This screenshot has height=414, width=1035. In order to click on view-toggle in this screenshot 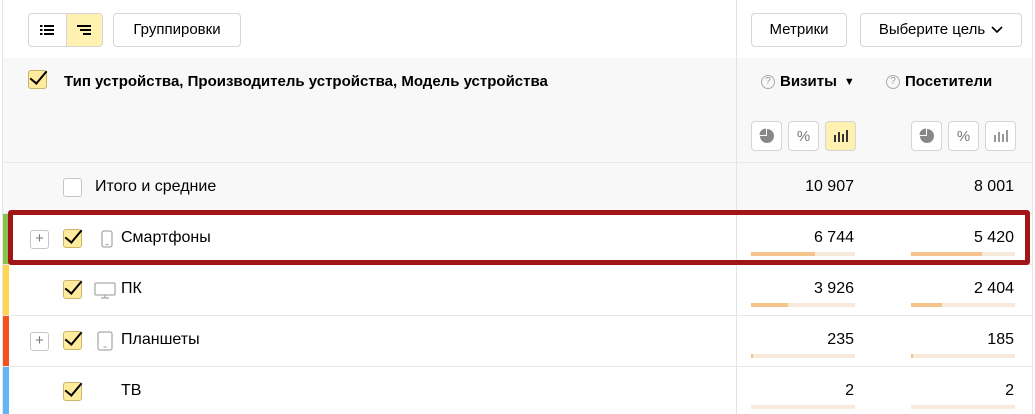, I will do `click(65, 30)`.